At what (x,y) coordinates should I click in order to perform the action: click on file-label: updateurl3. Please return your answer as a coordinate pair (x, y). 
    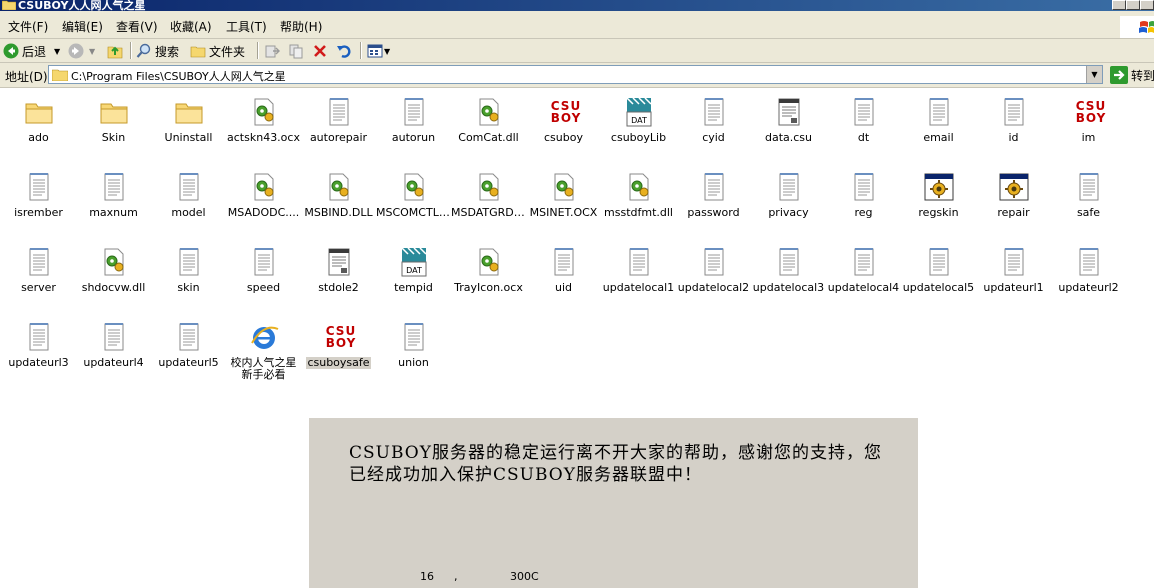
    Looking at the image, I should click on (38, 363).